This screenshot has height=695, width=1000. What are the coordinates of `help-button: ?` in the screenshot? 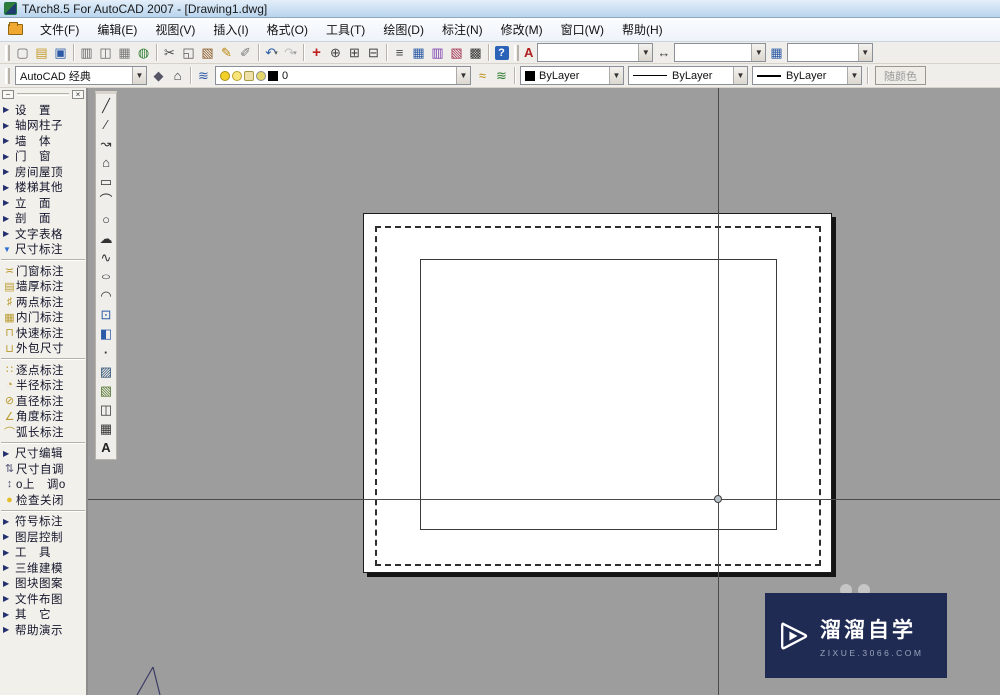 It's located at (501, 52).